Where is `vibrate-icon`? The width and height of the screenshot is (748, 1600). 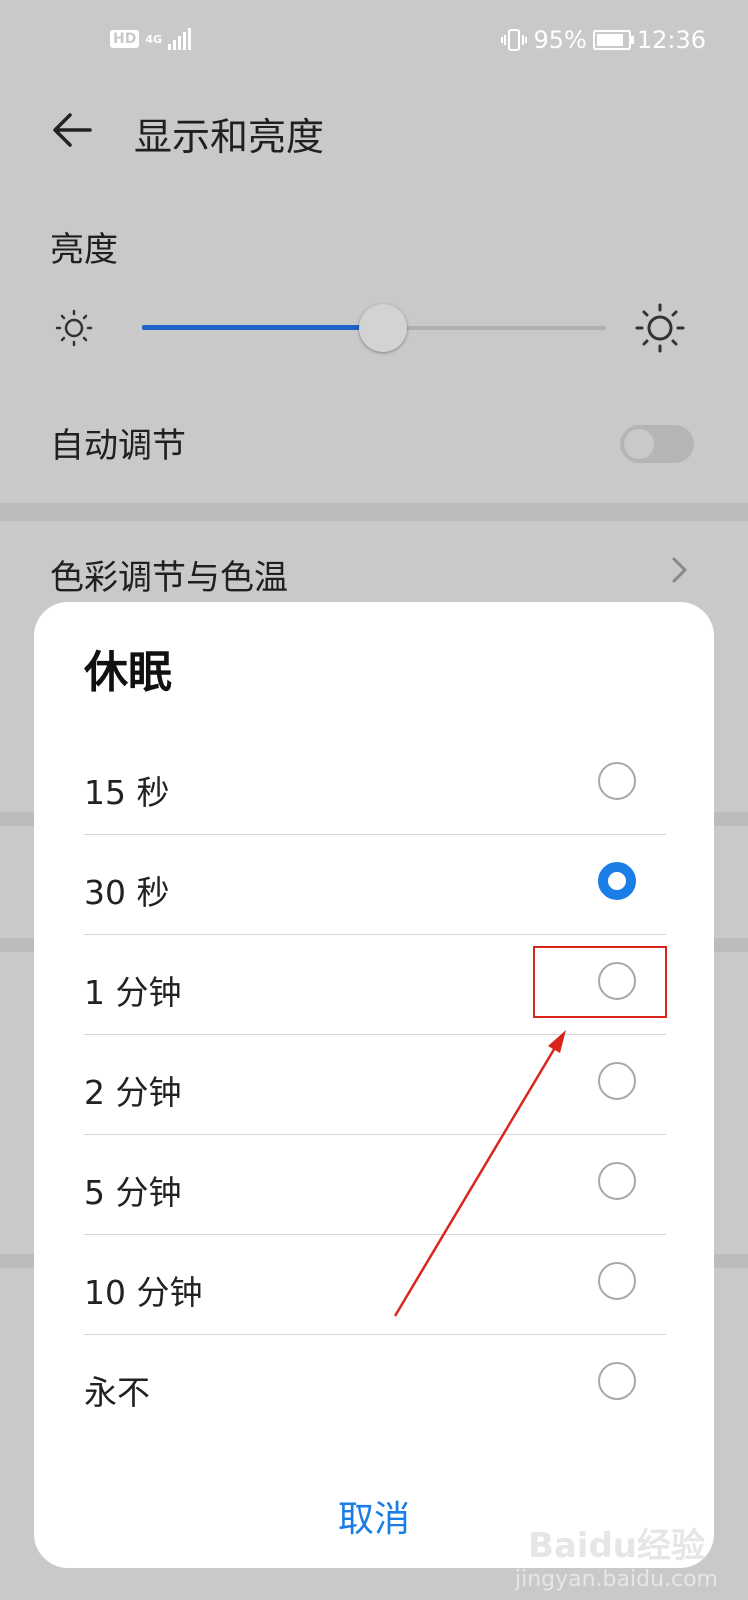
vibrate-icon is located at coordinates (514, 40).